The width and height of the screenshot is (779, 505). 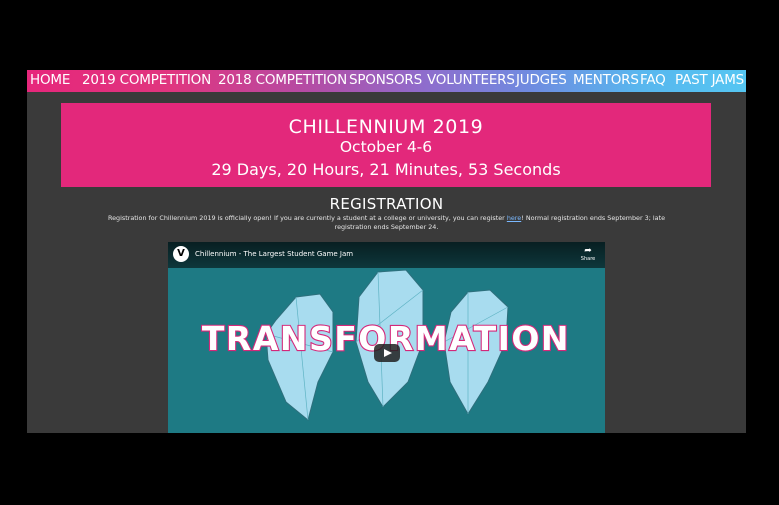 I want to click on nav-volunteers: VOLUNTEERS, so click(x=471, y=80).